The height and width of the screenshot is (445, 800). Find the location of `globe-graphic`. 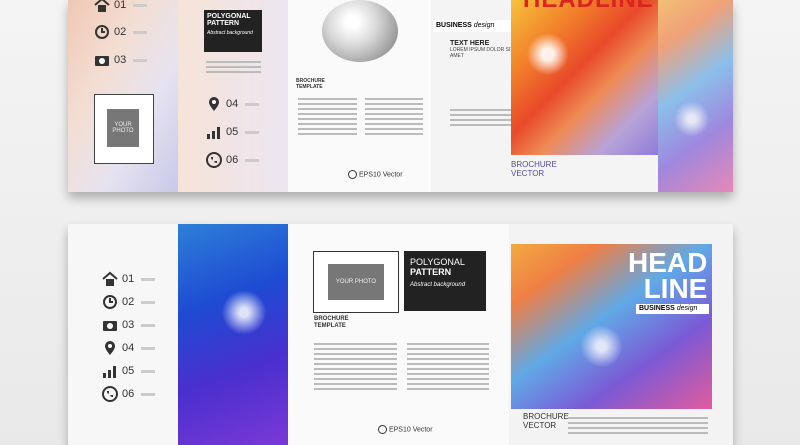

globe-graphic is located at coordinates (360, 31).